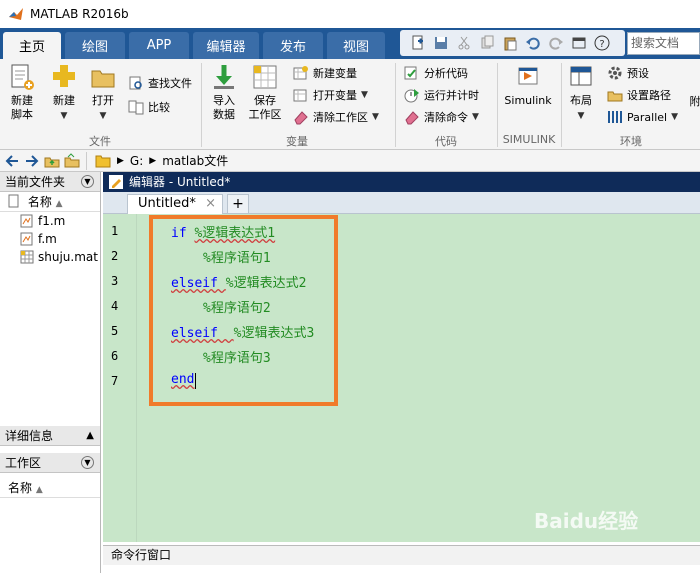 This screenshot has width=700, height=573. Describe the element at coordinates (265, 92) in the screenshot. I see `save-workspace-button: 保存 工作区` at that location.